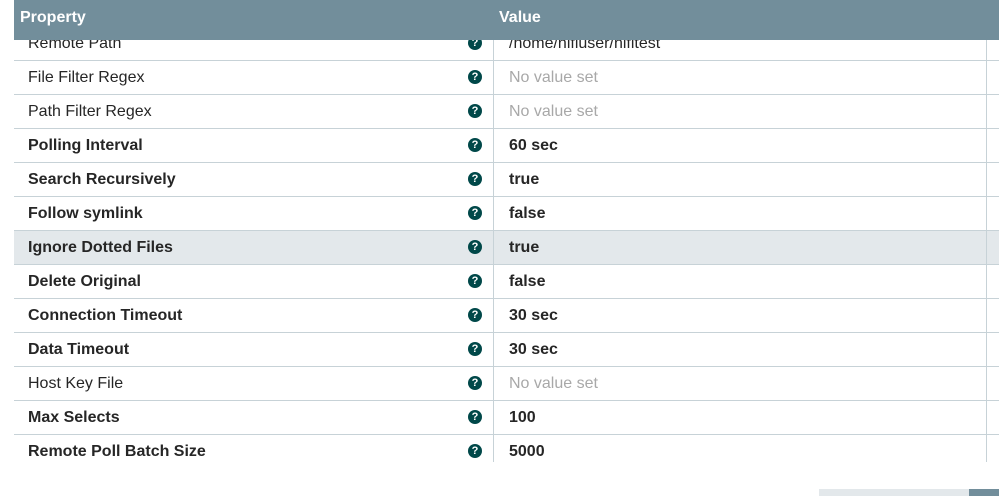  I want to click on table-row: Delete Original? false, so click(506, 282).